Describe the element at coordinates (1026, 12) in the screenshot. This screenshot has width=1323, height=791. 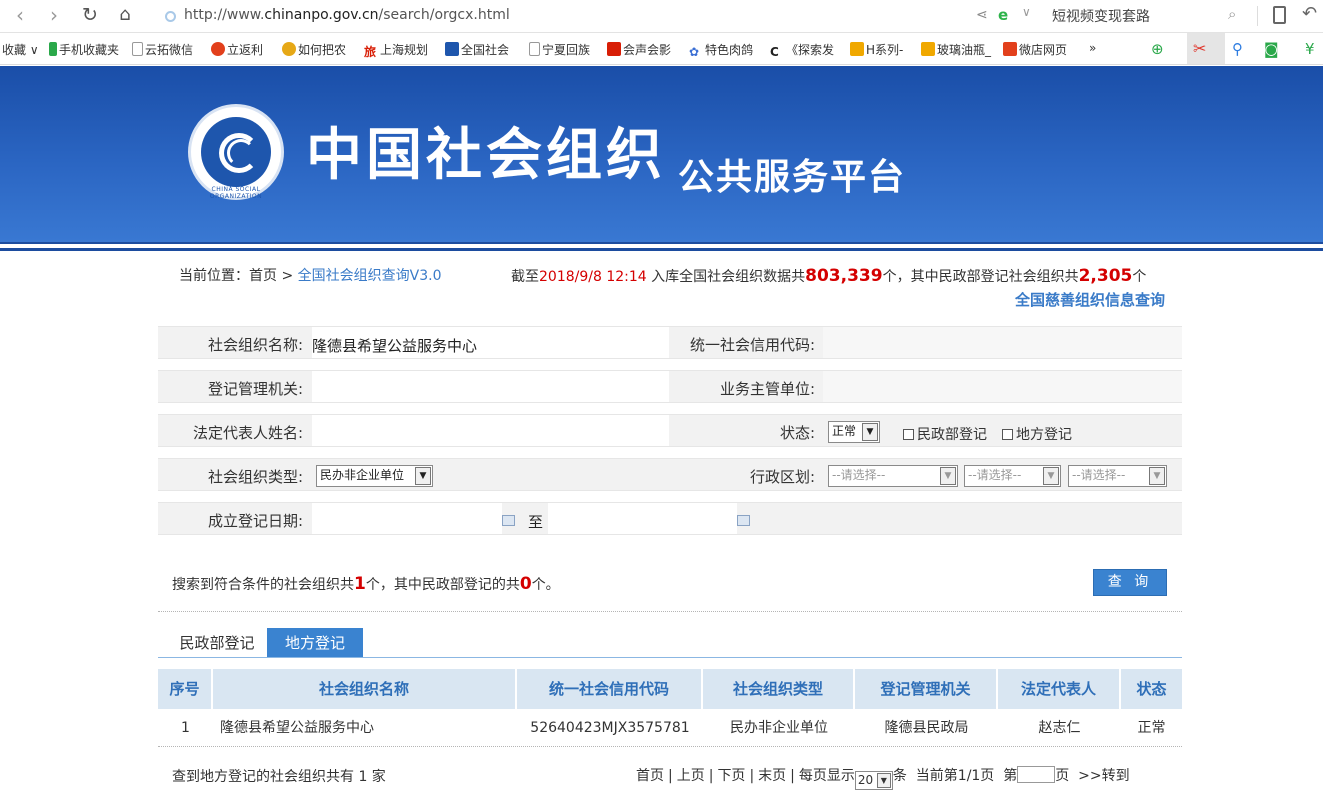
I see `chevron-down-icon: ∨` at that location.